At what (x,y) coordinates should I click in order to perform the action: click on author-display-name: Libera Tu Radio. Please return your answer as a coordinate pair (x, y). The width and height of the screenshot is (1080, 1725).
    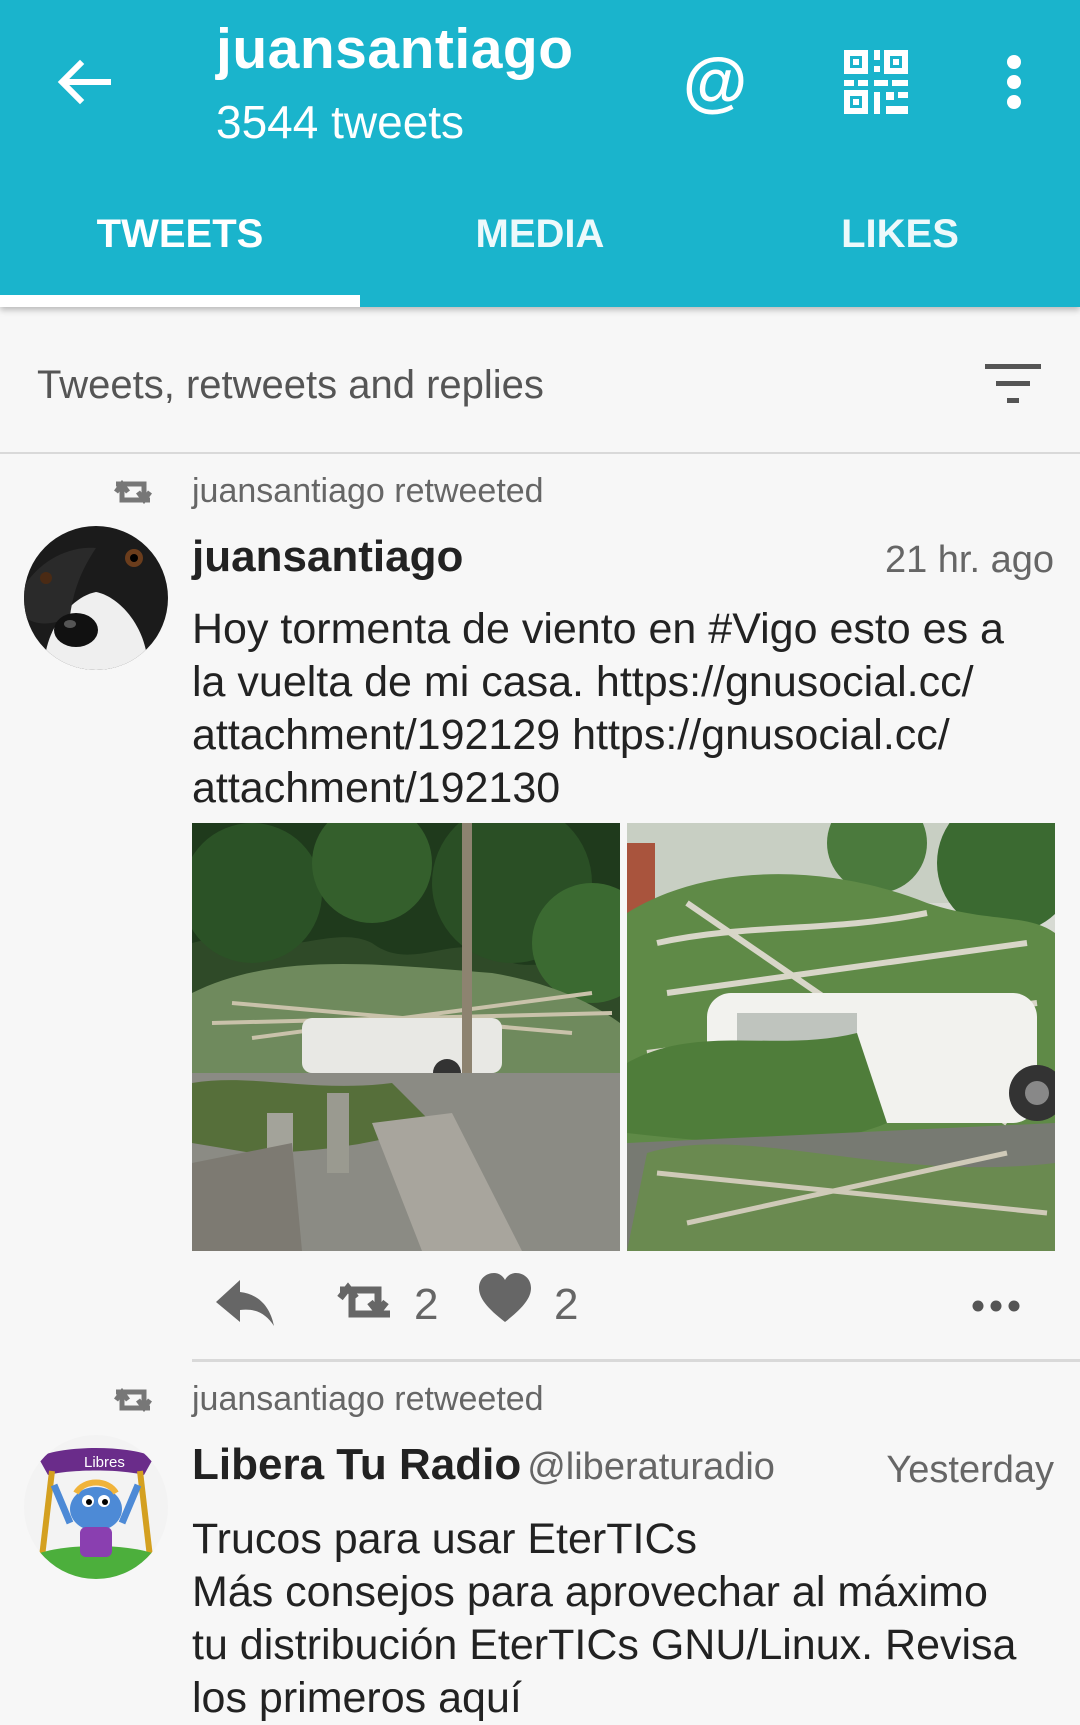
    Looking at the image, I should click on (356, 1464).